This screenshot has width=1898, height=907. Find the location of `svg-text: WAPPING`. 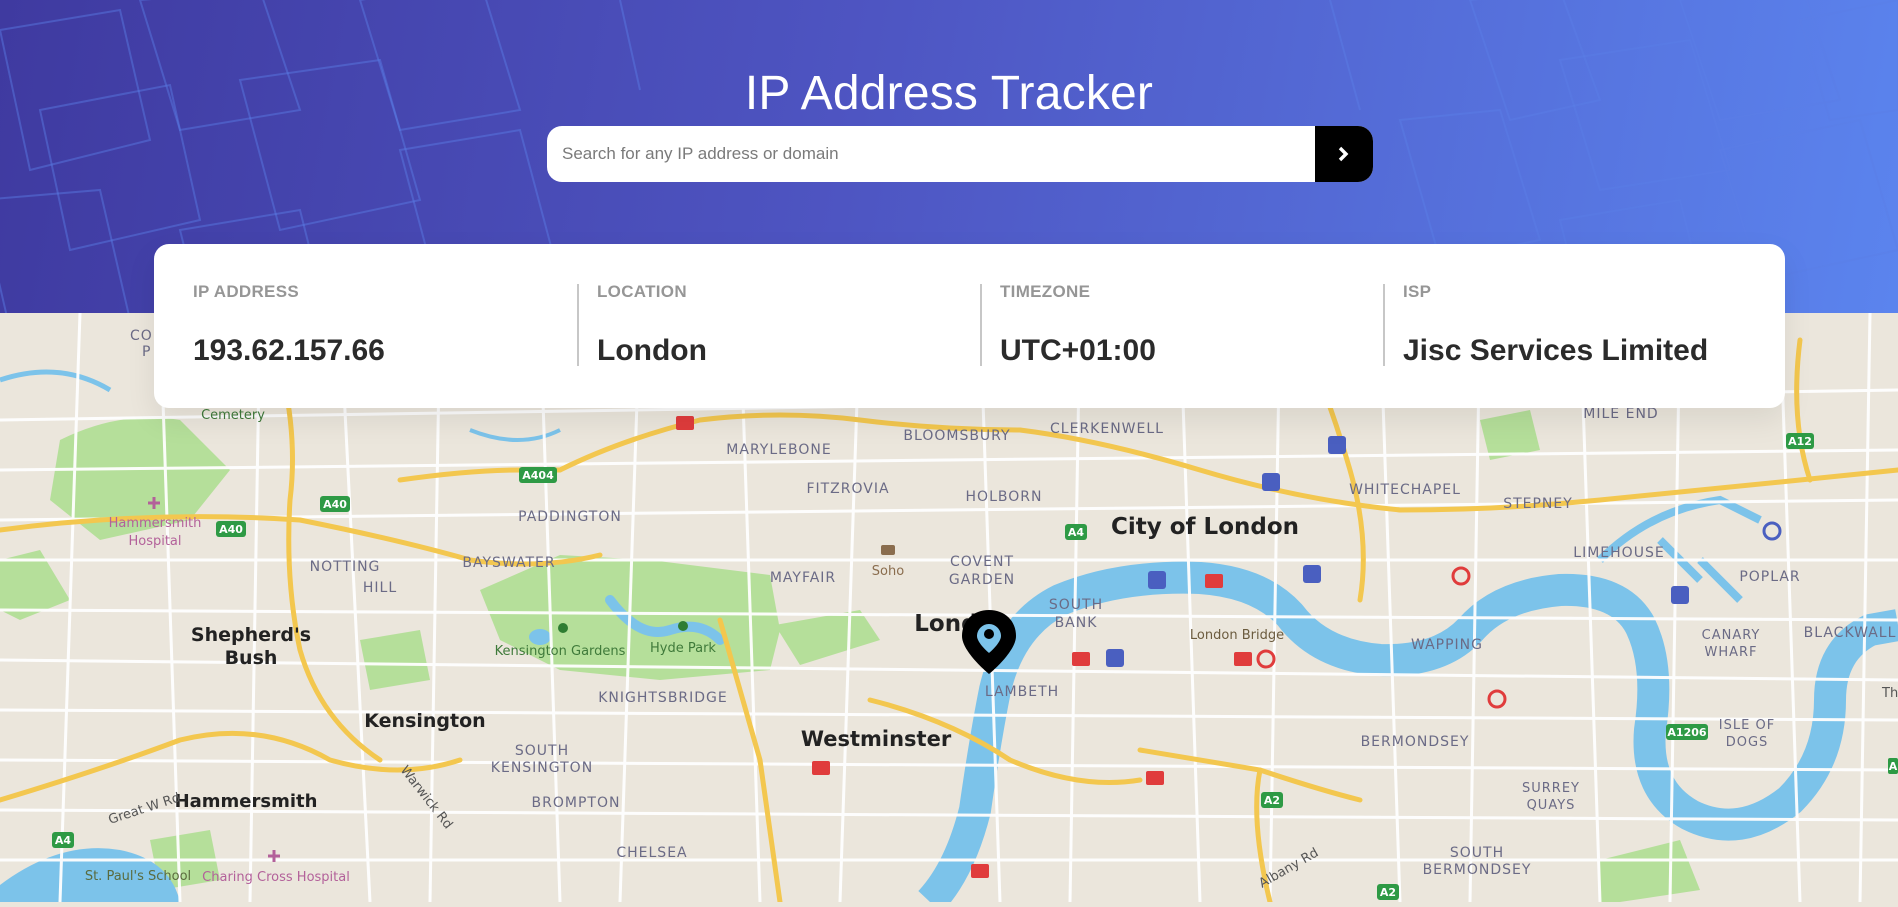

svg-text: WAPPING is located at coordinates (1447, 645).